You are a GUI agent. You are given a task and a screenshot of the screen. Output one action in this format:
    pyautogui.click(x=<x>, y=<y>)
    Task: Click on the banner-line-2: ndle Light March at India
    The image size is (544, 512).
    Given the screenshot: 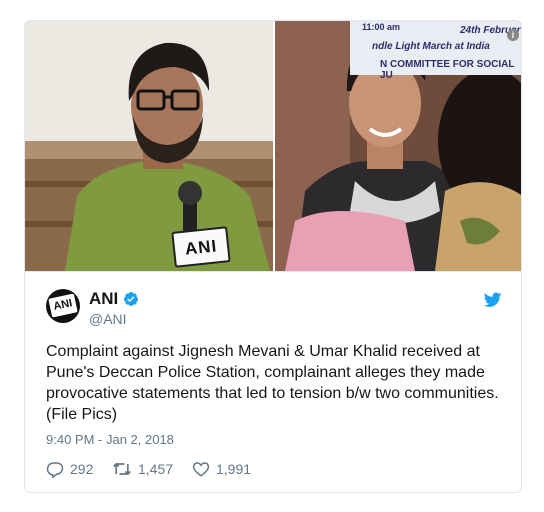 What is the action you would take?
    pyautogui.click(x=431, y=46)
    